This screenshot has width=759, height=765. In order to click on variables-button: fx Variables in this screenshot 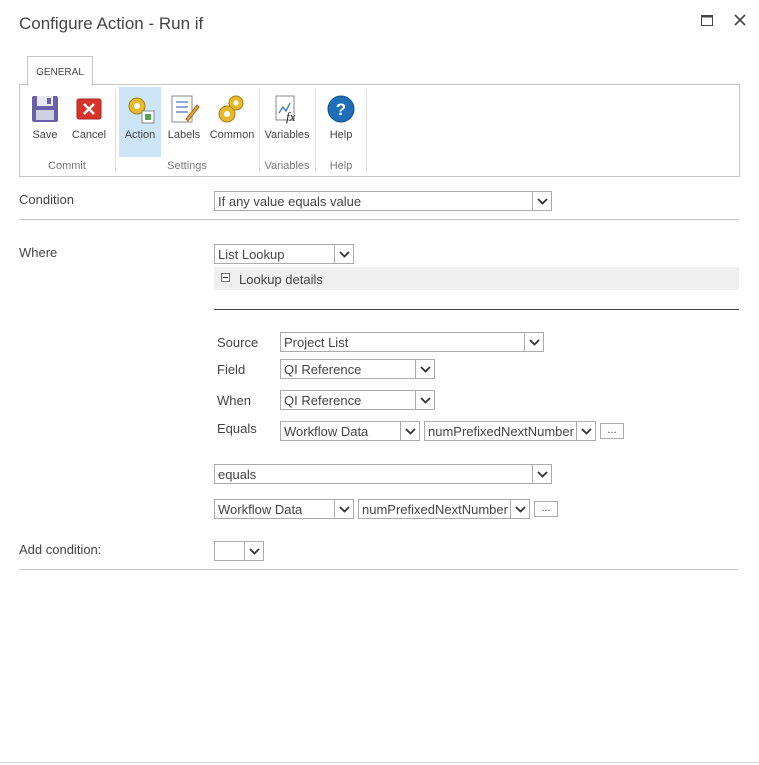, I will do `click(287, 122)`.